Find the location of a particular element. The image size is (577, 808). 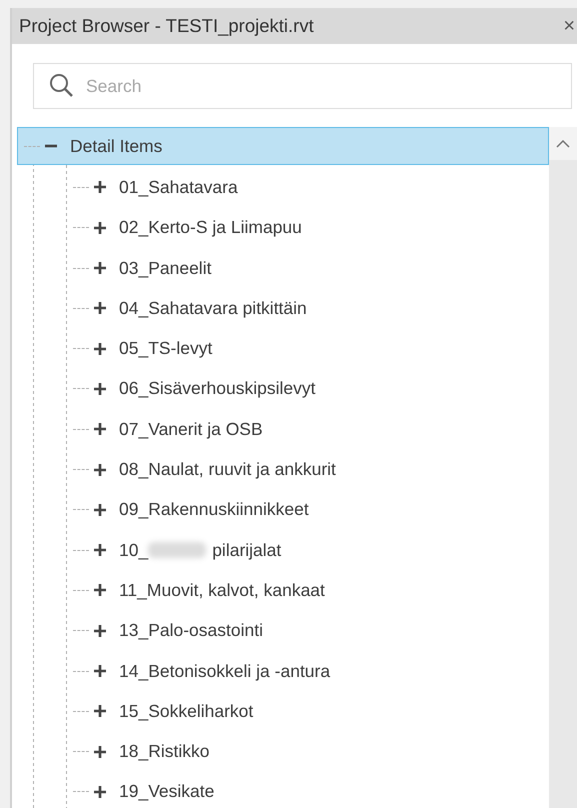

search-icon is located at coordinates (62, 86).